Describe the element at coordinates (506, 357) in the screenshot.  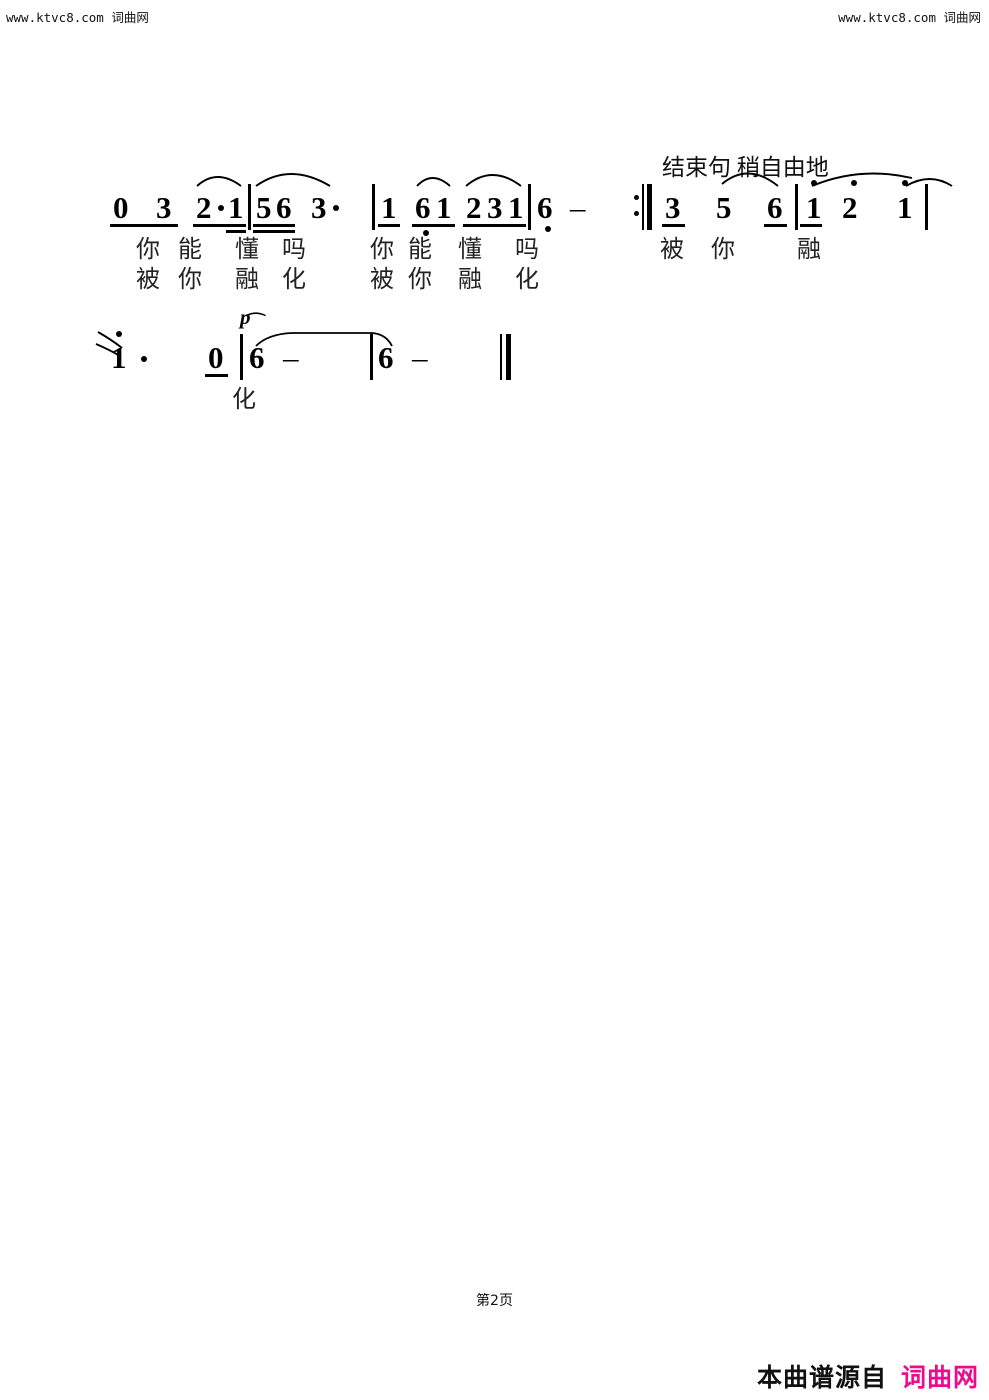
I see `final-barline` at that location.